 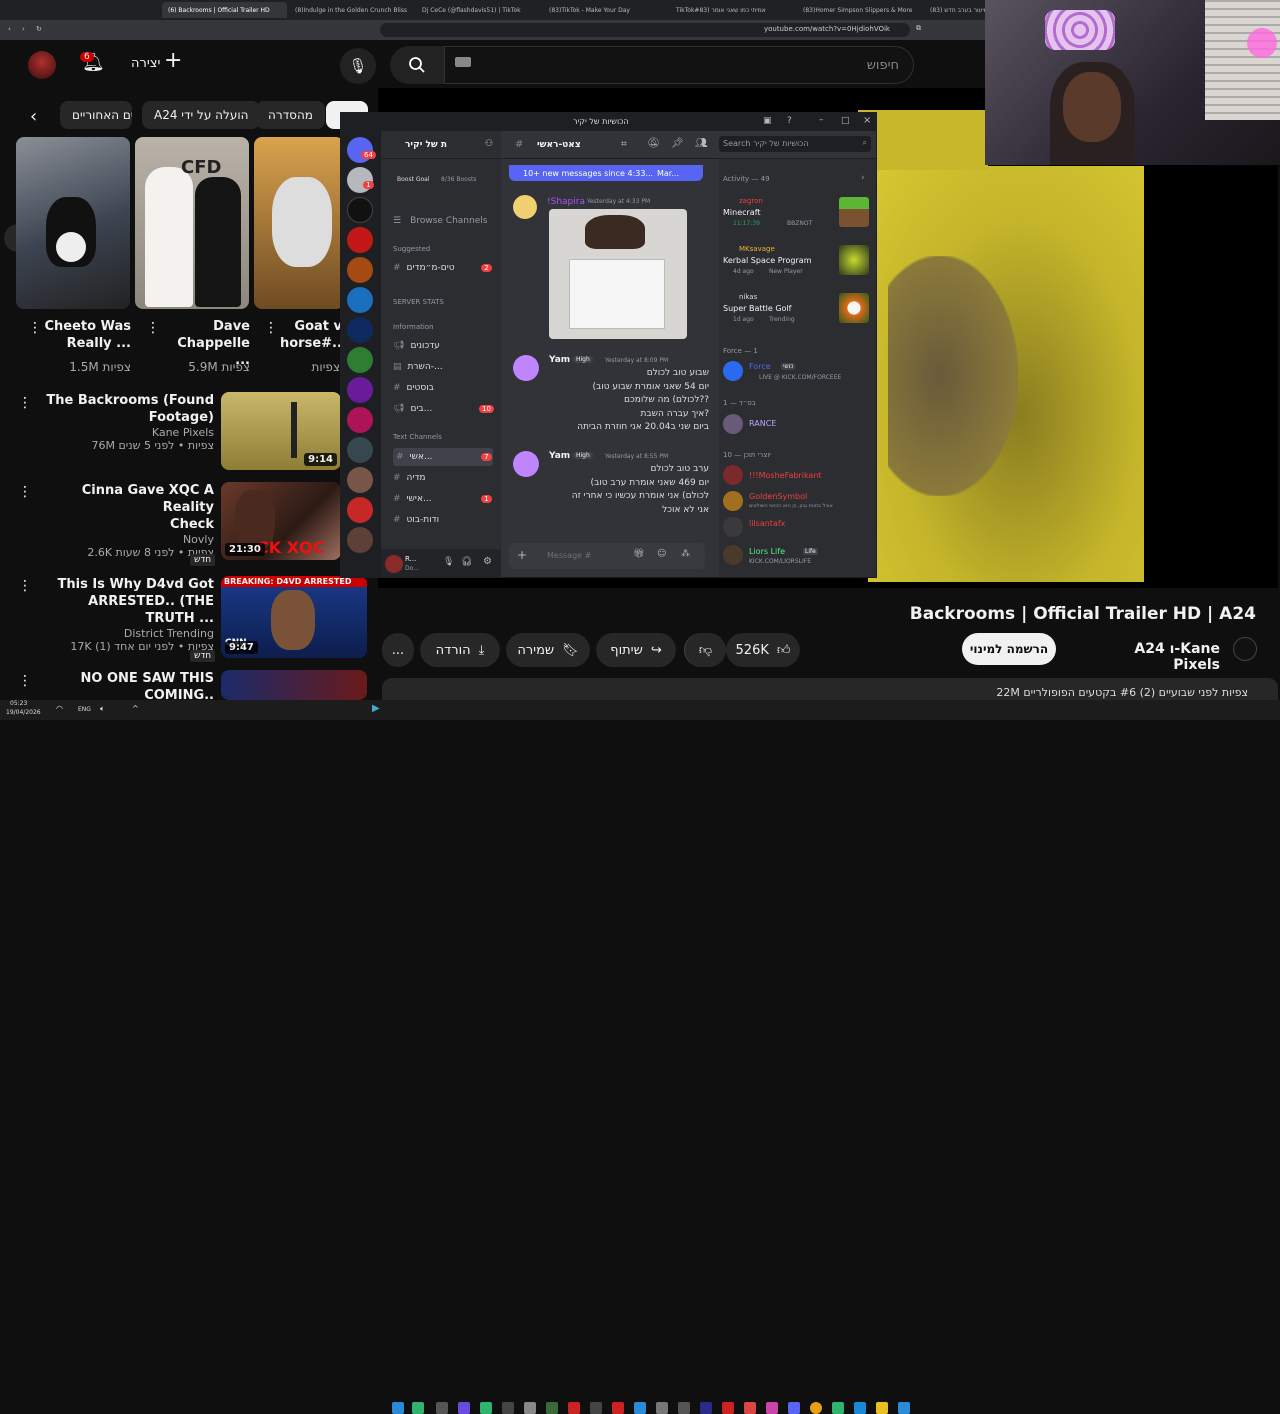 What do you see at coordinates (290, 115) in the screenshot?
I see `chip-from-series: מהסדרה` at bounding box center [290, 115].